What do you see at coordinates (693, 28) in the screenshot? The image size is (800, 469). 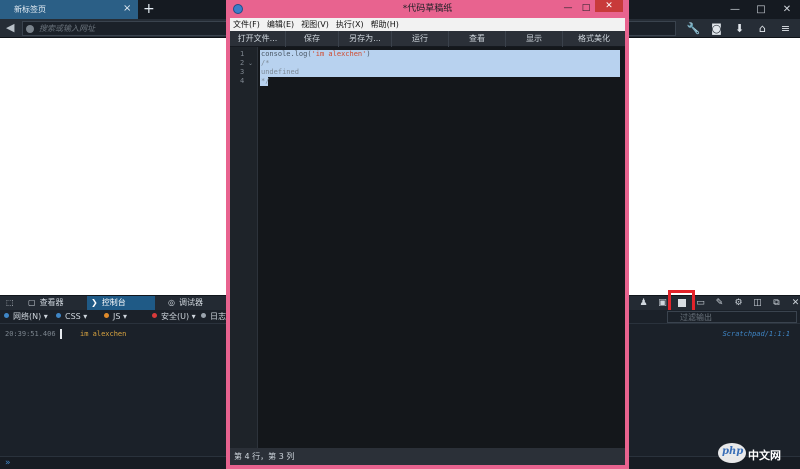 I see `wrench-icon: 🔧` at bounding box center [693, 28].